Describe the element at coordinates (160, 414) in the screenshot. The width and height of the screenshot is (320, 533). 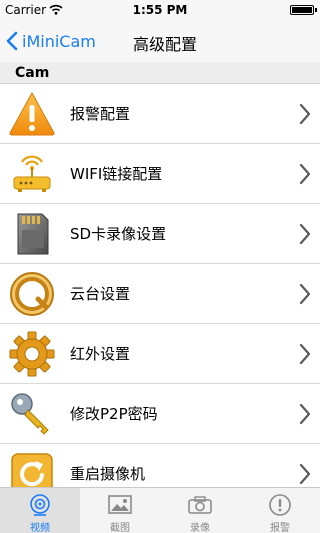
I see `list-item-p2p-password: 修改P2P密码` at that location.